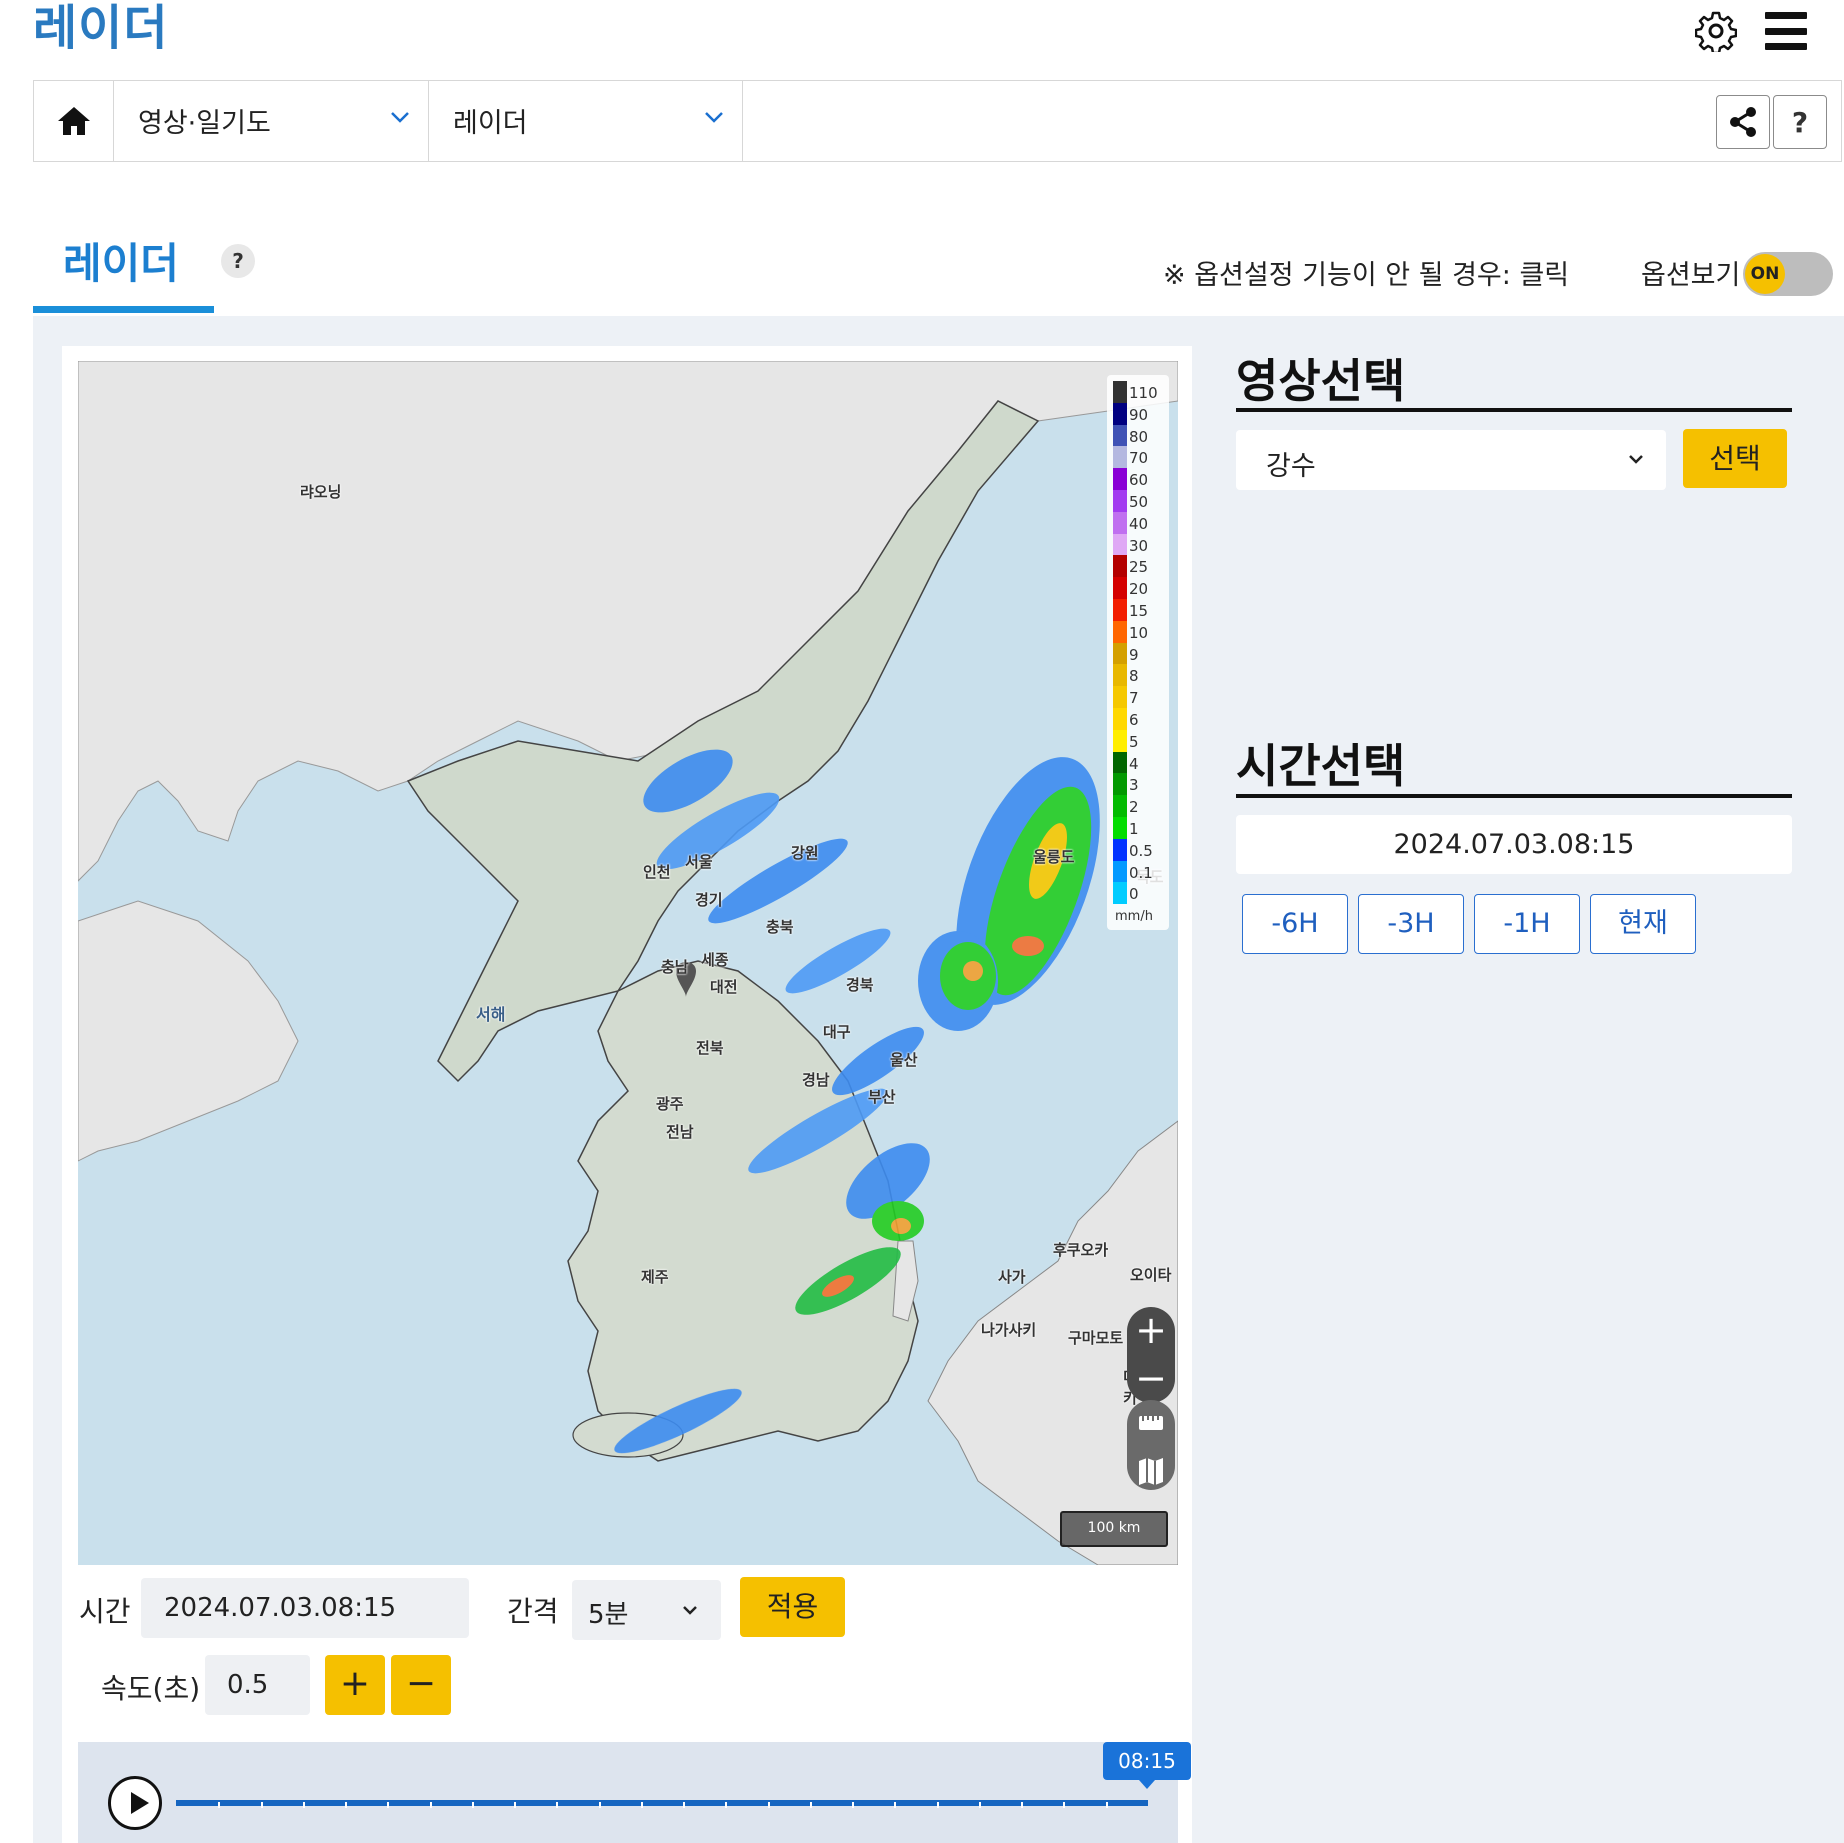 This screenshot has height=1843, width=1844. Describe the element at coordinates (204, 123) in the screenshot. I see `breadcrumb-category-label: 영상·일기도` at that location.